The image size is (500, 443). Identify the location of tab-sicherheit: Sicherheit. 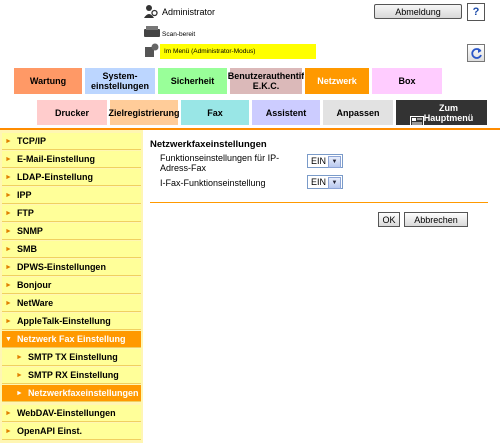
(192, 81).